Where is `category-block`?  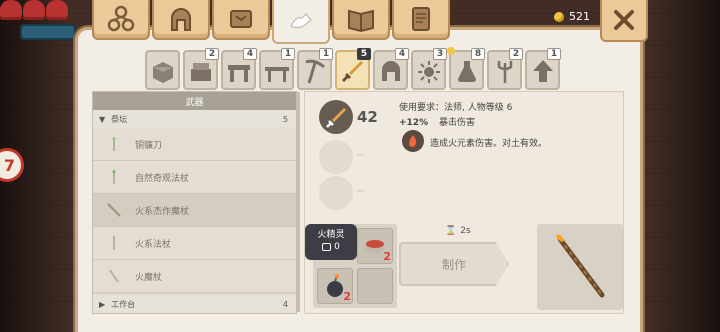
category-block is located at coordinates (162, 70).